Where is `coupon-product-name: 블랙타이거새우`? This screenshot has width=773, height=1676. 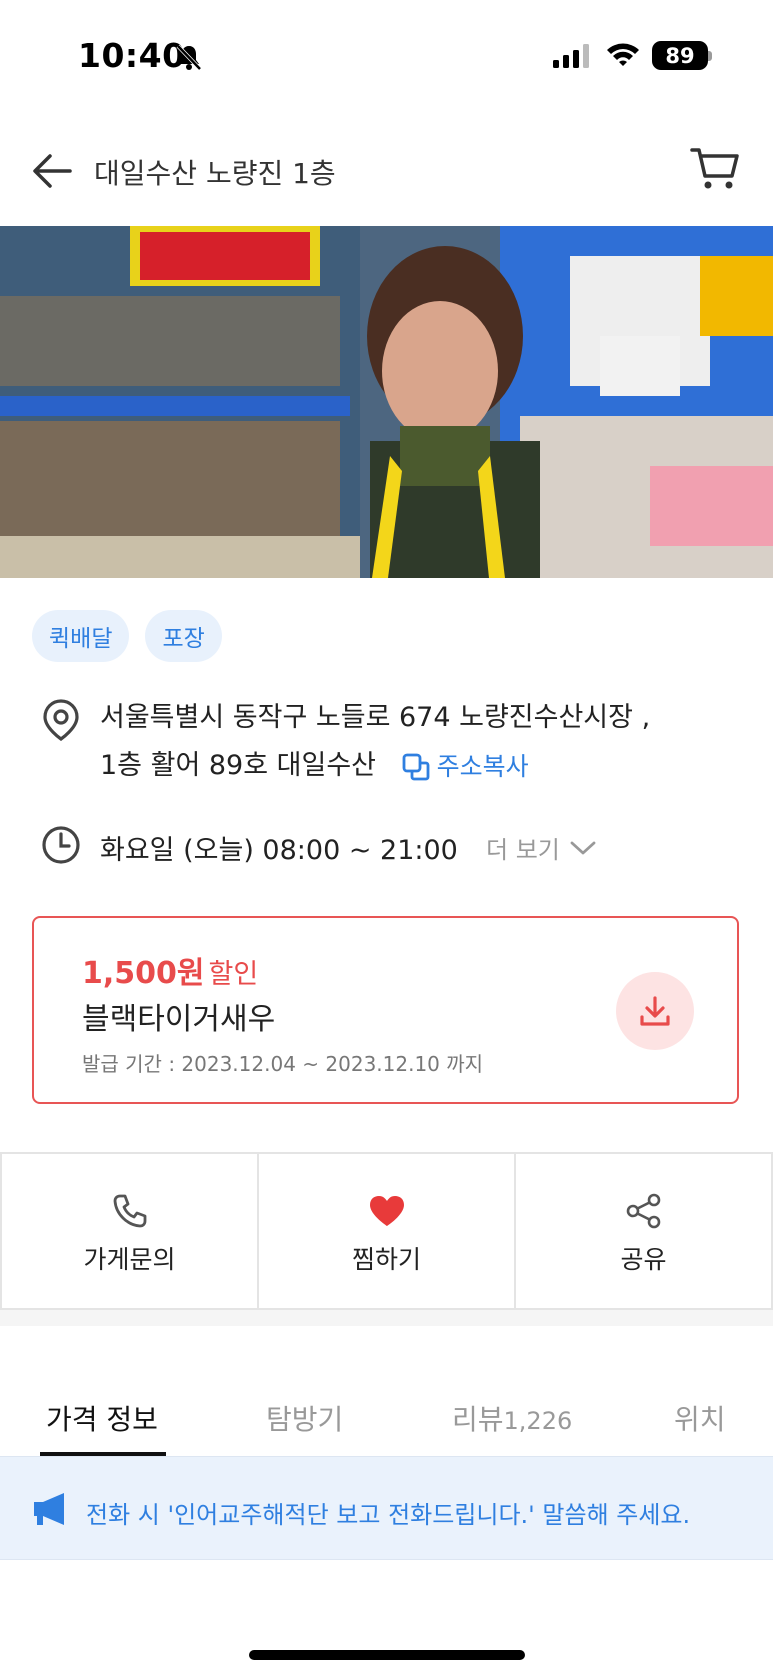 coupon-product-name: 블랙타이거새우 is located at coordinates (179, 1019).